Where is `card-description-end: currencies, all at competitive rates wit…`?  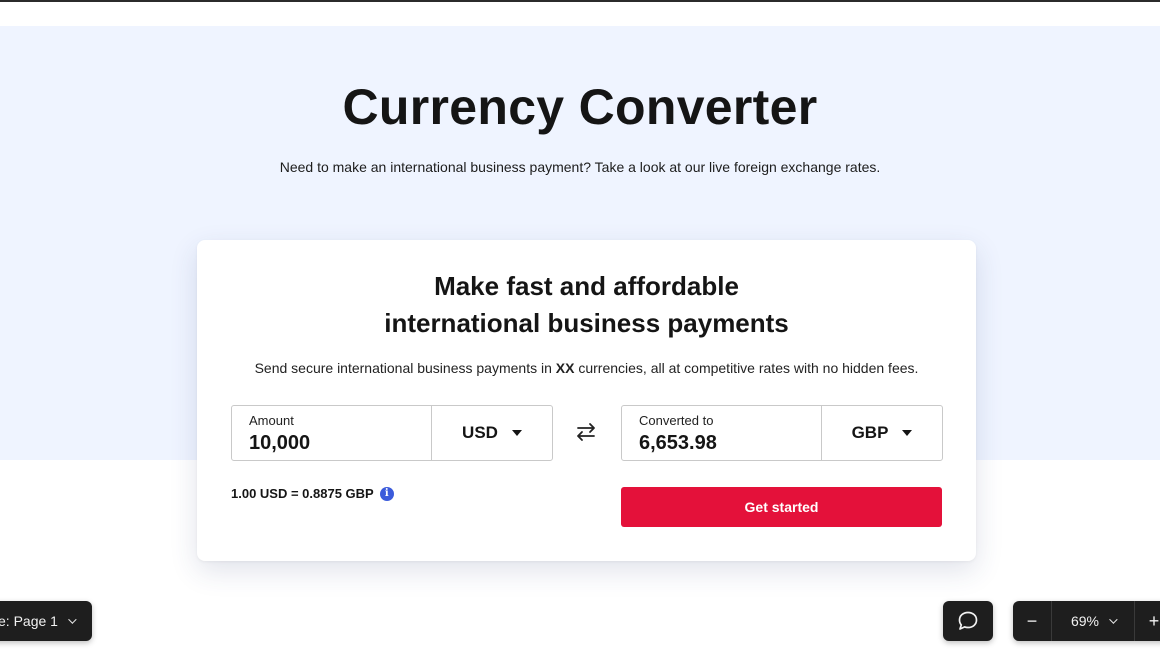
card-description-end: currencies, all at competitive rates wit… is located at coordinates (746, 368).